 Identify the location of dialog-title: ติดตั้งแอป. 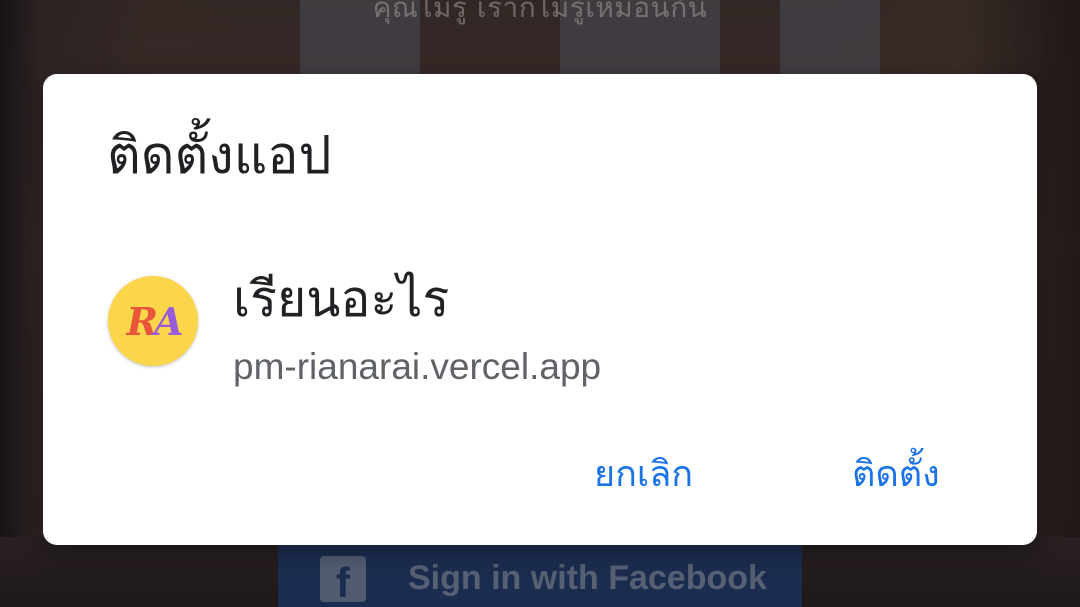
(219, 156).